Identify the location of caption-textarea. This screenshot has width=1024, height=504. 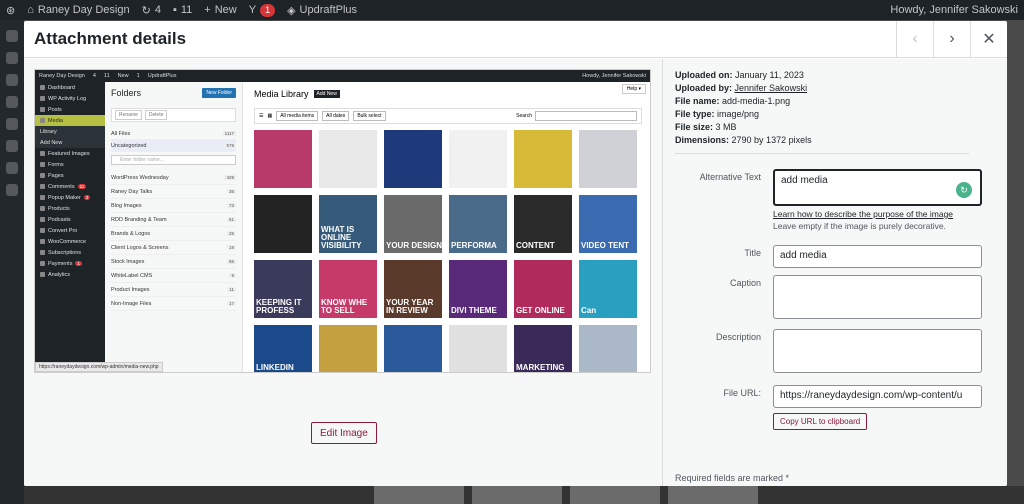
(877, 297).